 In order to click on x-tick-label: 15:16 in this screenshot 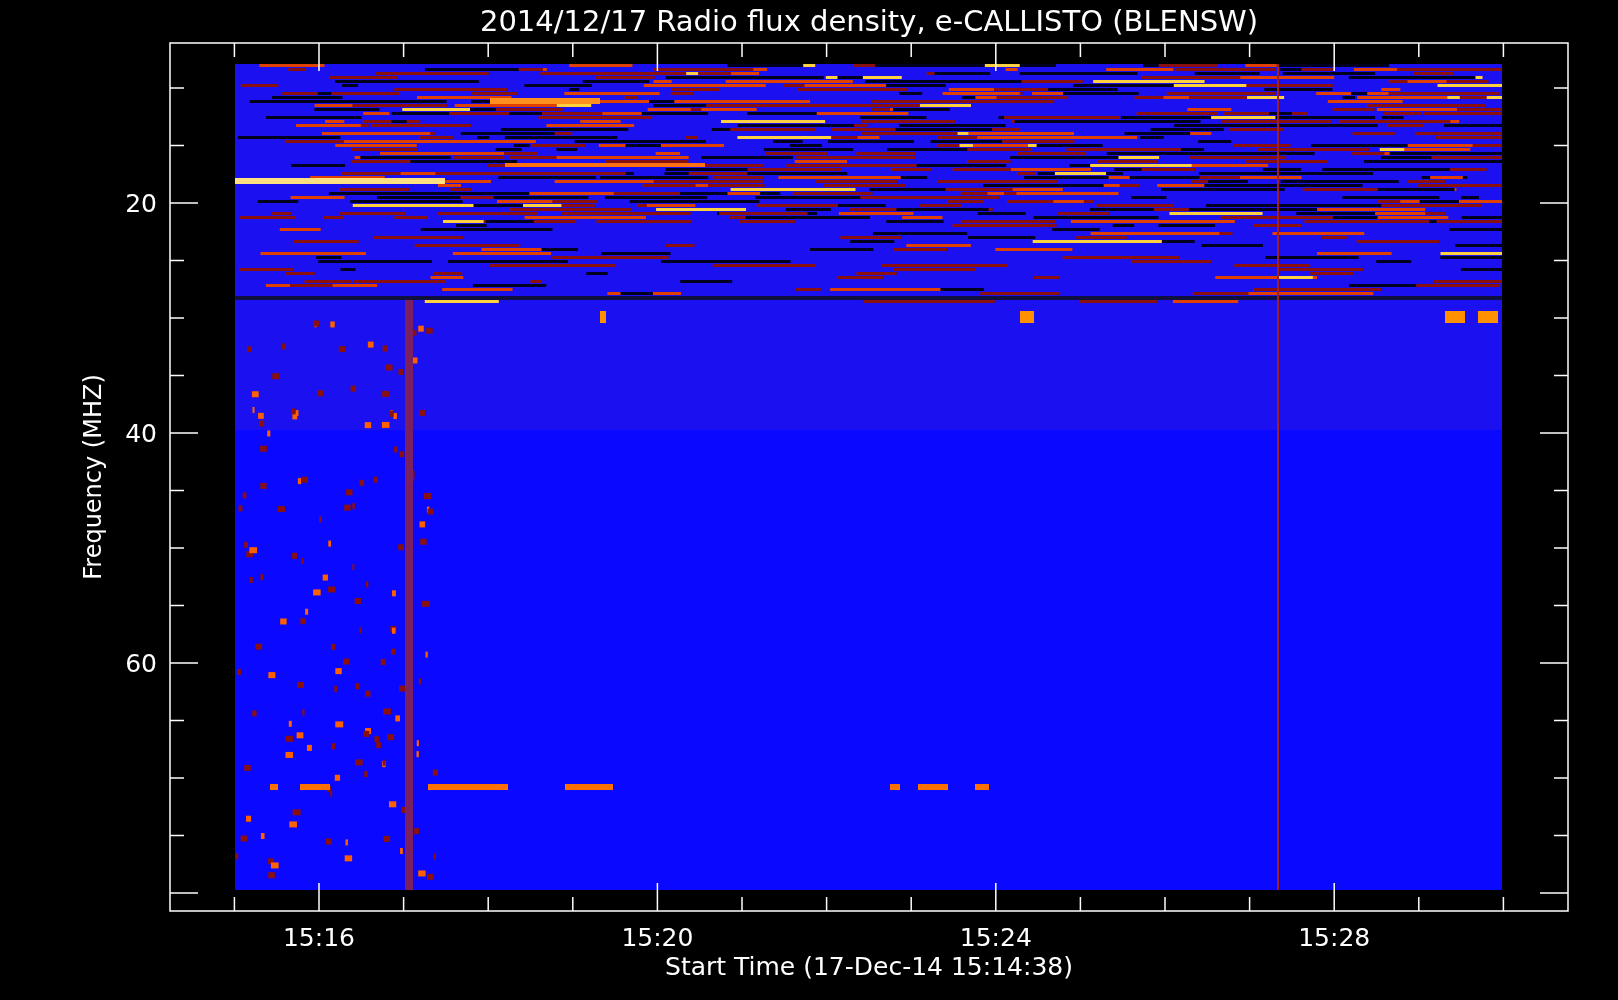, I will do `click(319, 937)`.